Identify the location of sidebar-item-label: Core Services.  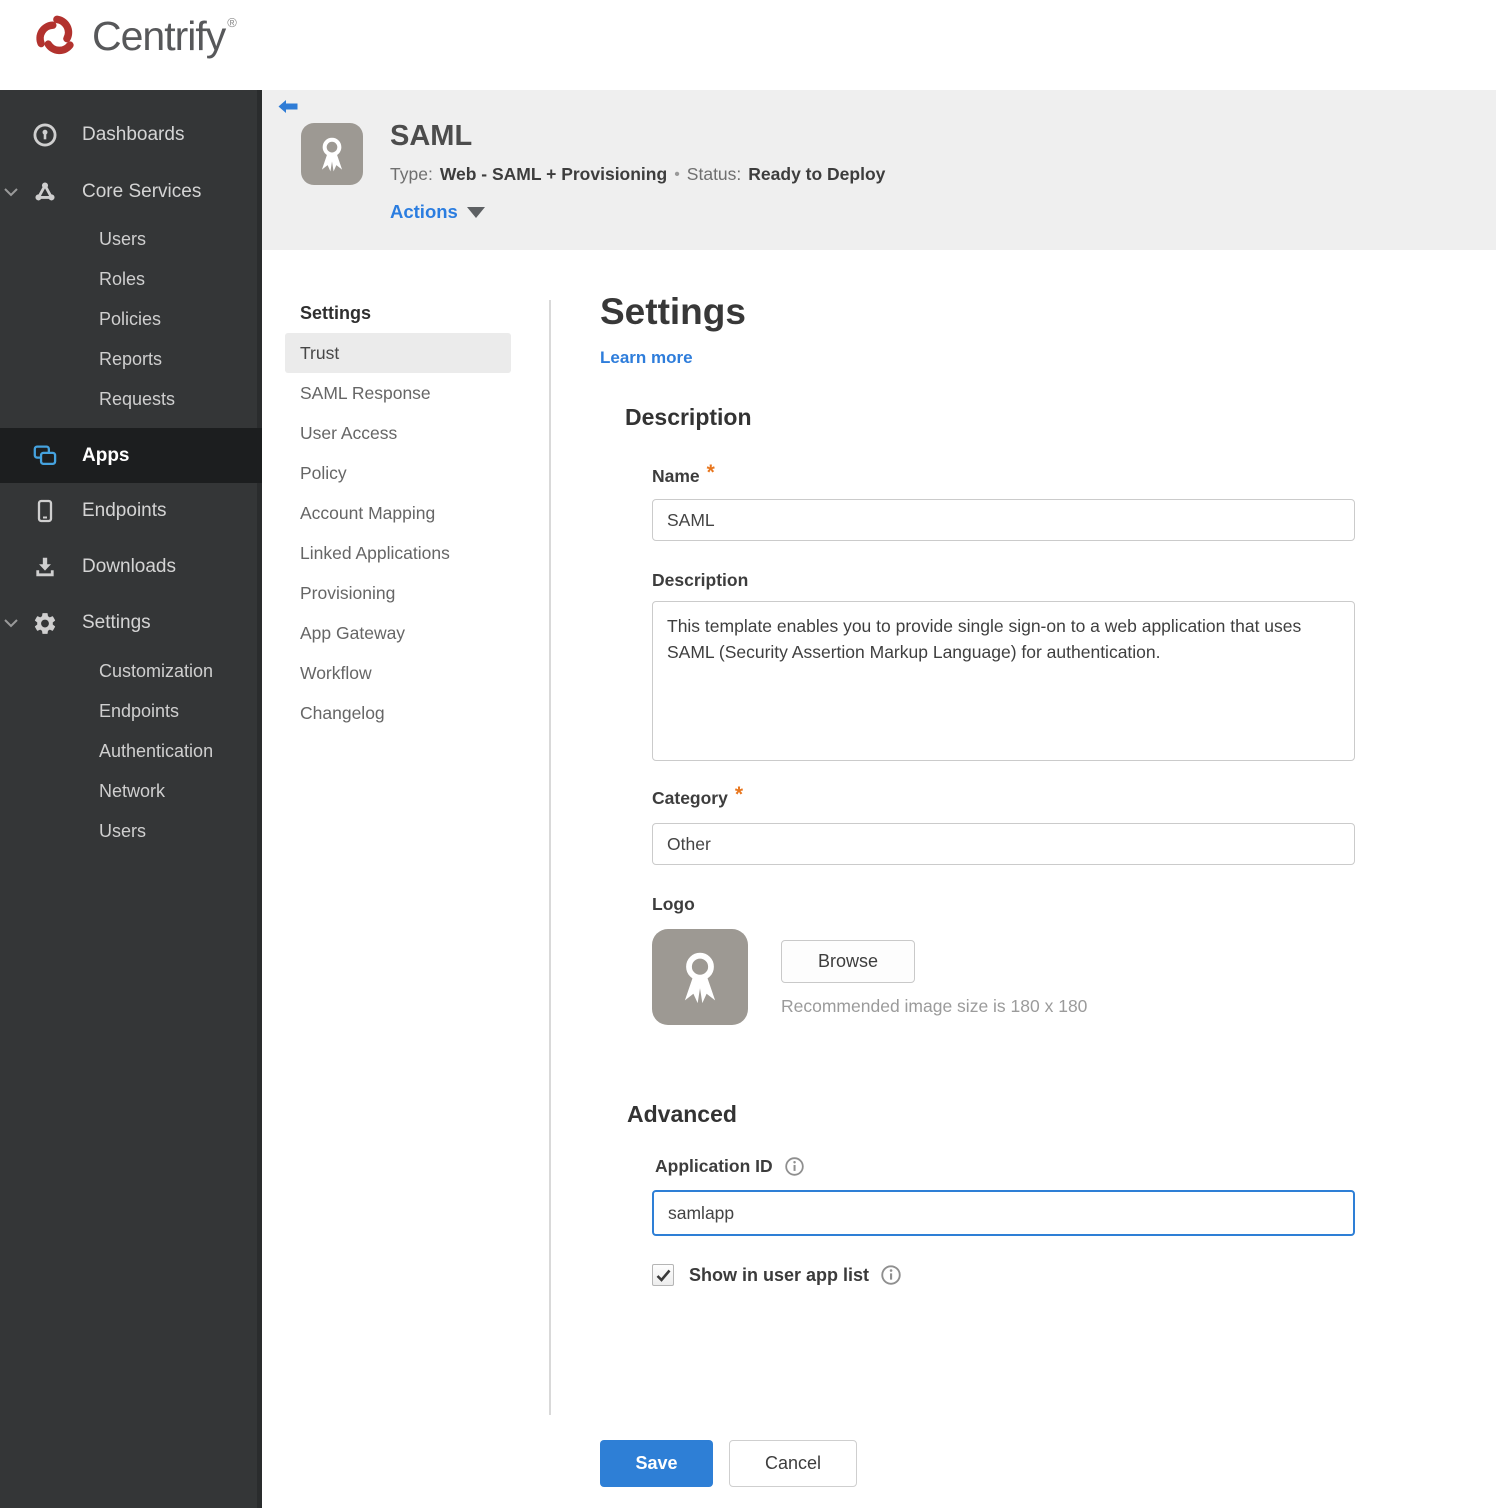
(142, 191).